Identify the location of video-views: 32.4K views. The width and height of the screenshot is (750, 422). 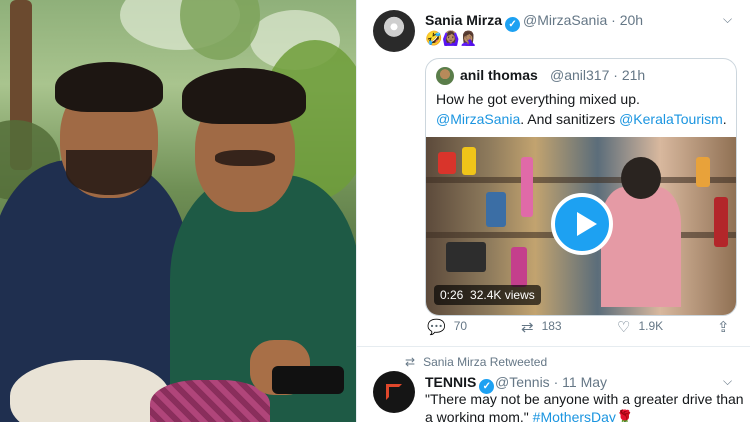
(502, 295).